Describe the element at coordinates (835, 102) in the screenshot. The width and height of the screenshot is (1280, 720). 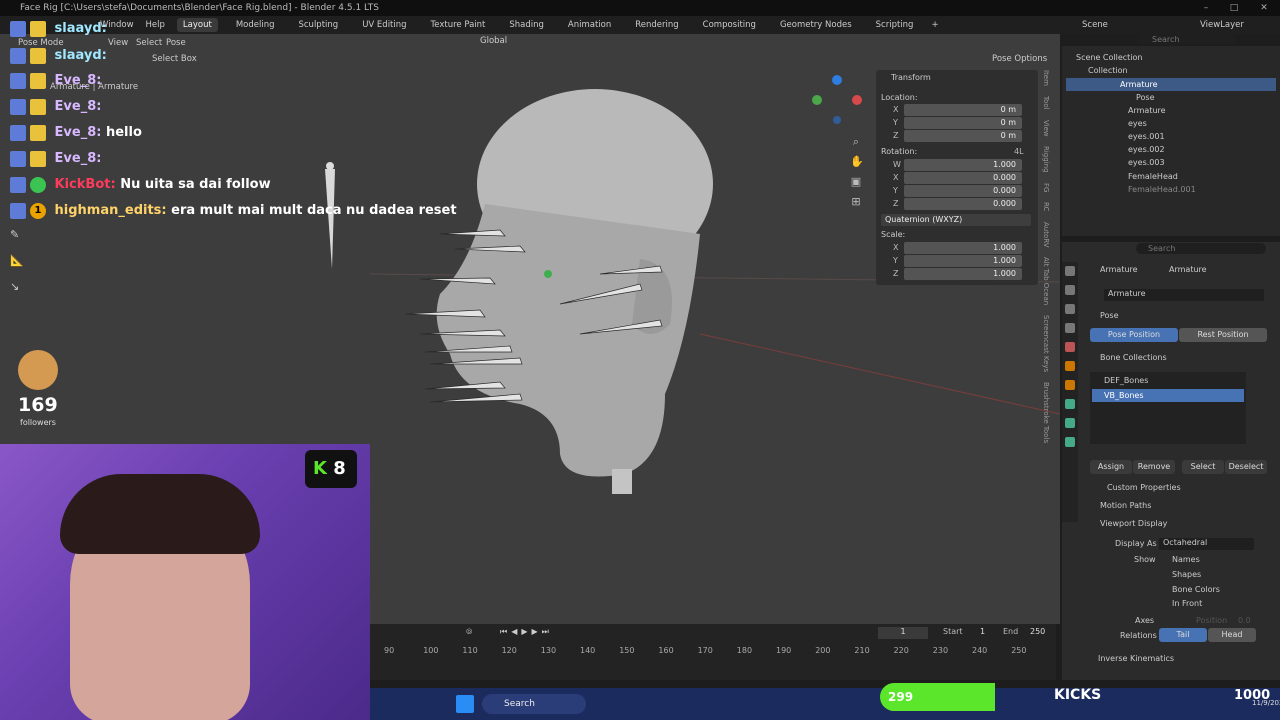
I see `navigation-gizmo` at that location.